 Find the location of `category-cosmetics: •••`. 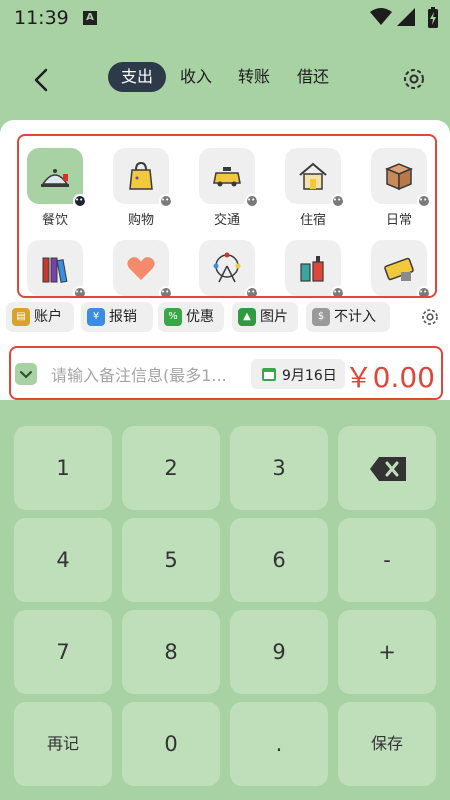

category-cosmetics: ••• is located at coordinates (314, 268).